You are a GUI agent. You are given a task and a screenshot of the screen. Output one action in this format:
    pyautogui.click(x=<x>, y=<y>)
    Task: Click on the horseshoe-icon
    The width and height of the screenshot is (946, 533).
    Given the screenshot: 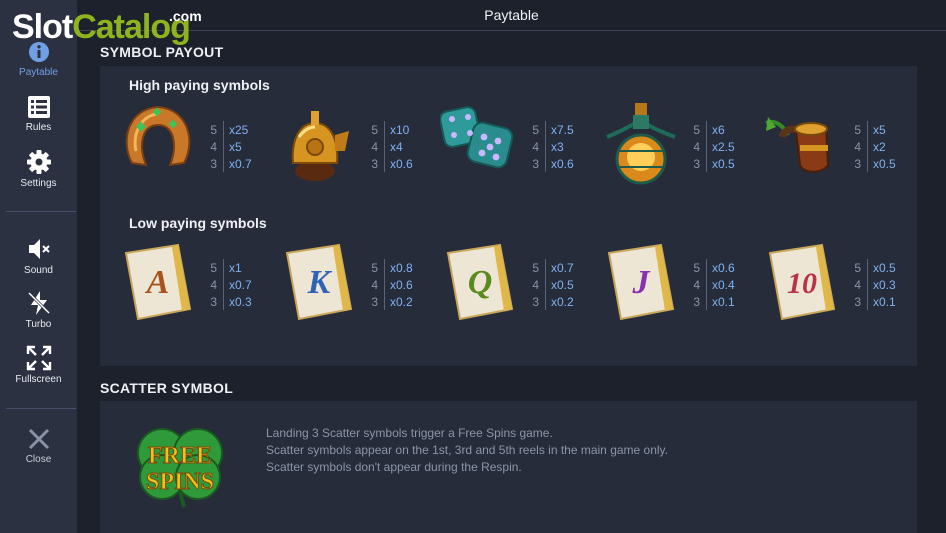 What is the action you would take?
    pyautogui.click(x=158, y=136)
    